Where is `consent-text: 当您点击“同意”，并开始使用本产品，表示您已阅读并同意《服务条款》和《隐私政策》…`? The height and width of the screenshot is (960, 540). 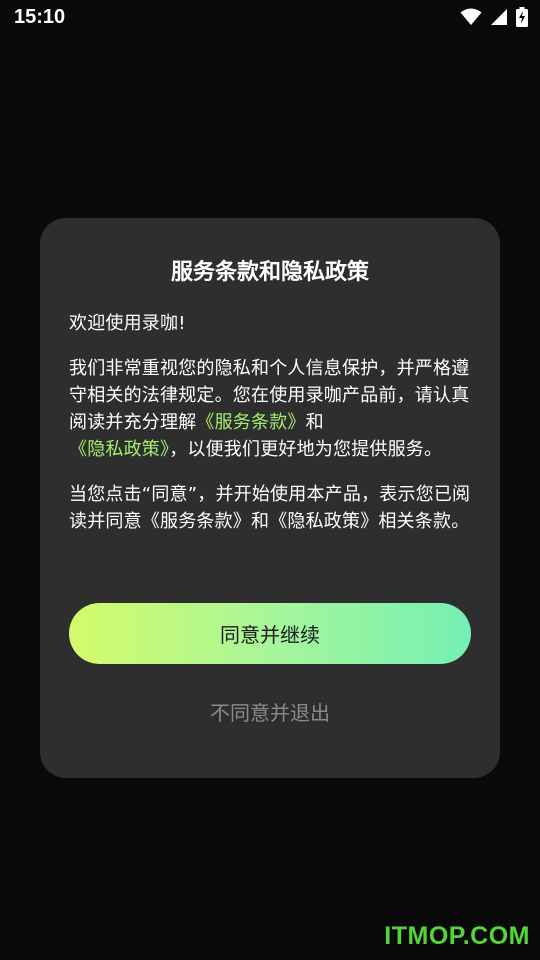
consent-text: 当您点击“同意”，并开始使用本产品，表示您已阅读并同意《服务条款》和《隐私政策》… is located at coordinates (270, 508).